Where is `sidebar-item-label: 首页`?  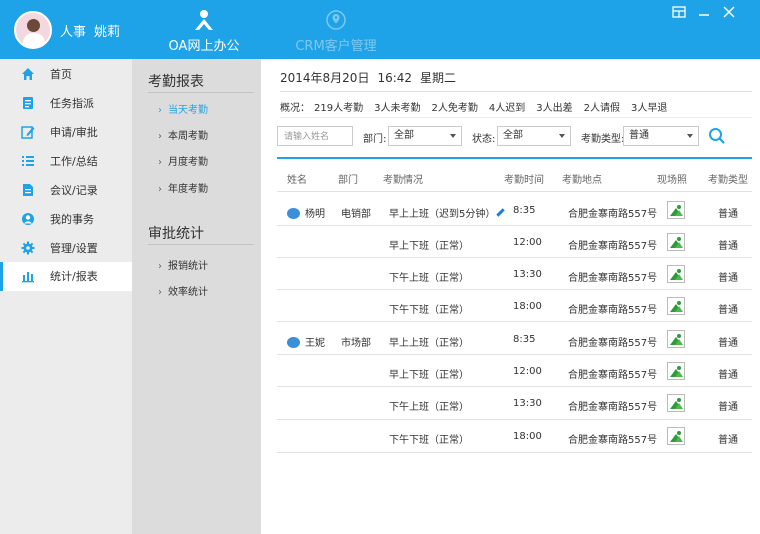 sidebar-item-label: 首页 is located at coordinates (61, 74).